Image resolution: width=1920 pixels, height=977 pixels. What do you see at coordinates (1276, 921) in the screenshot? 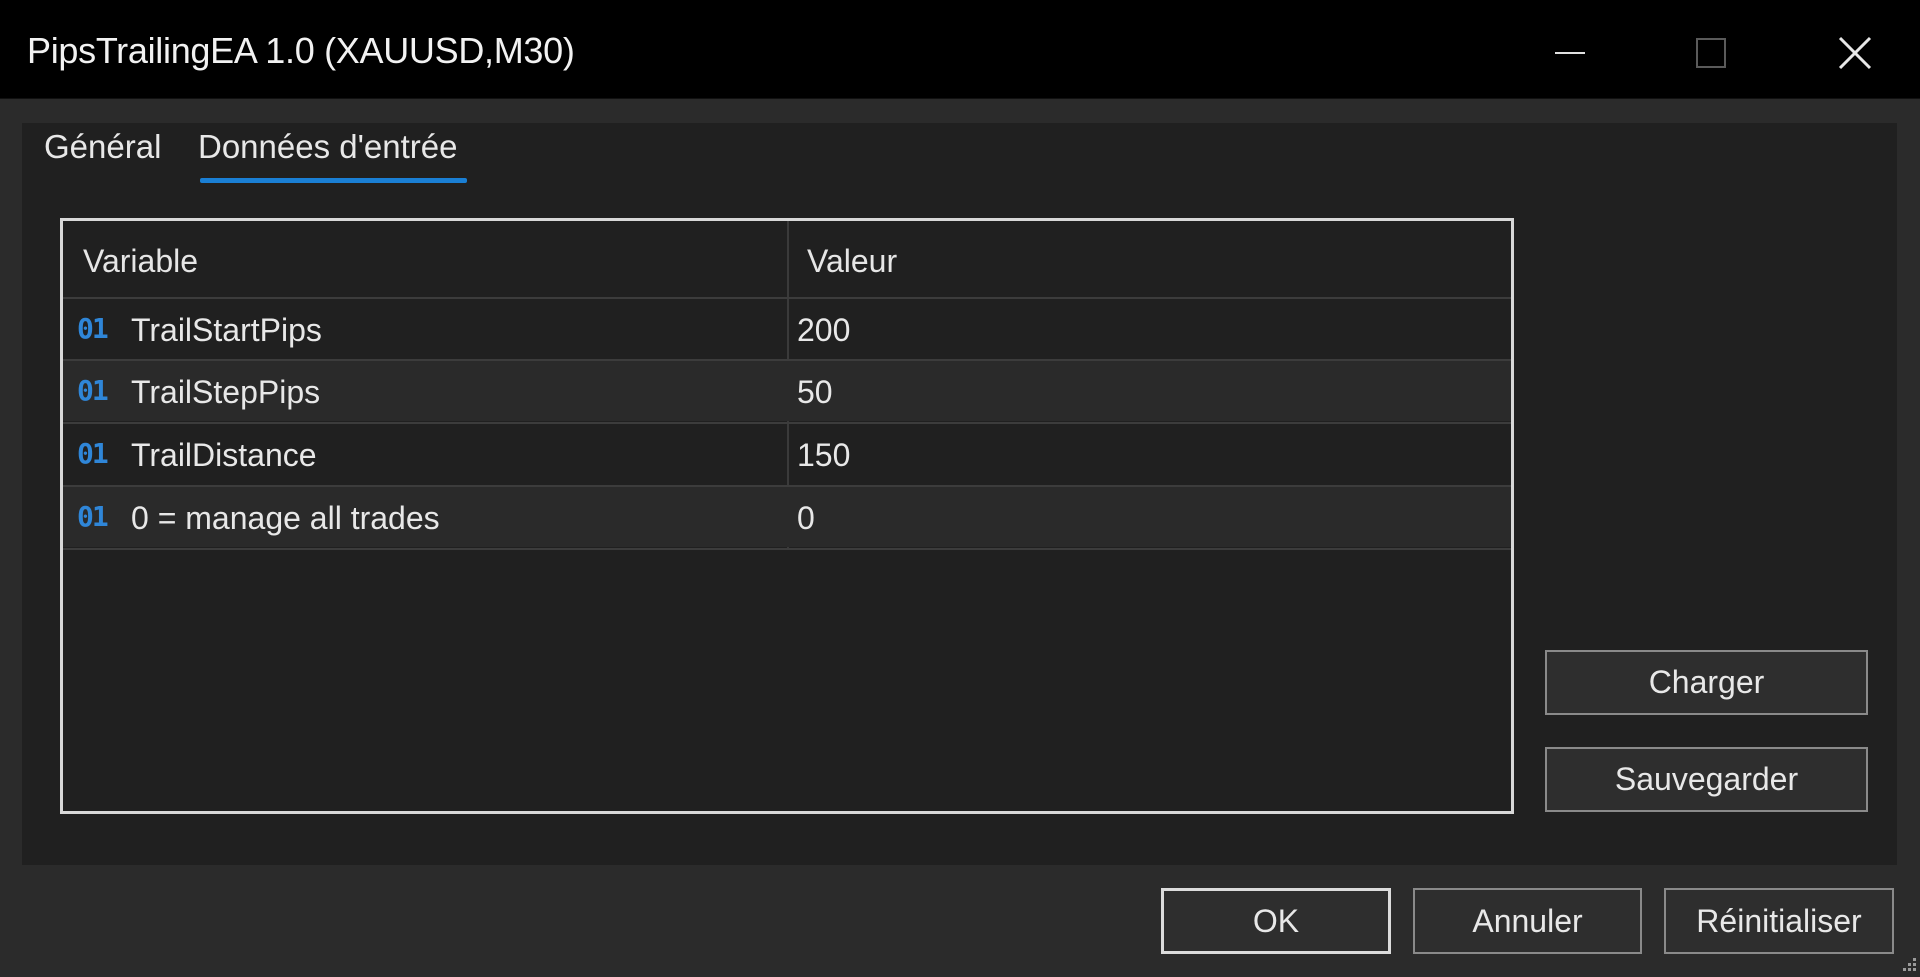
I see `ok-button: OK` at bounding box center [1276, 921].